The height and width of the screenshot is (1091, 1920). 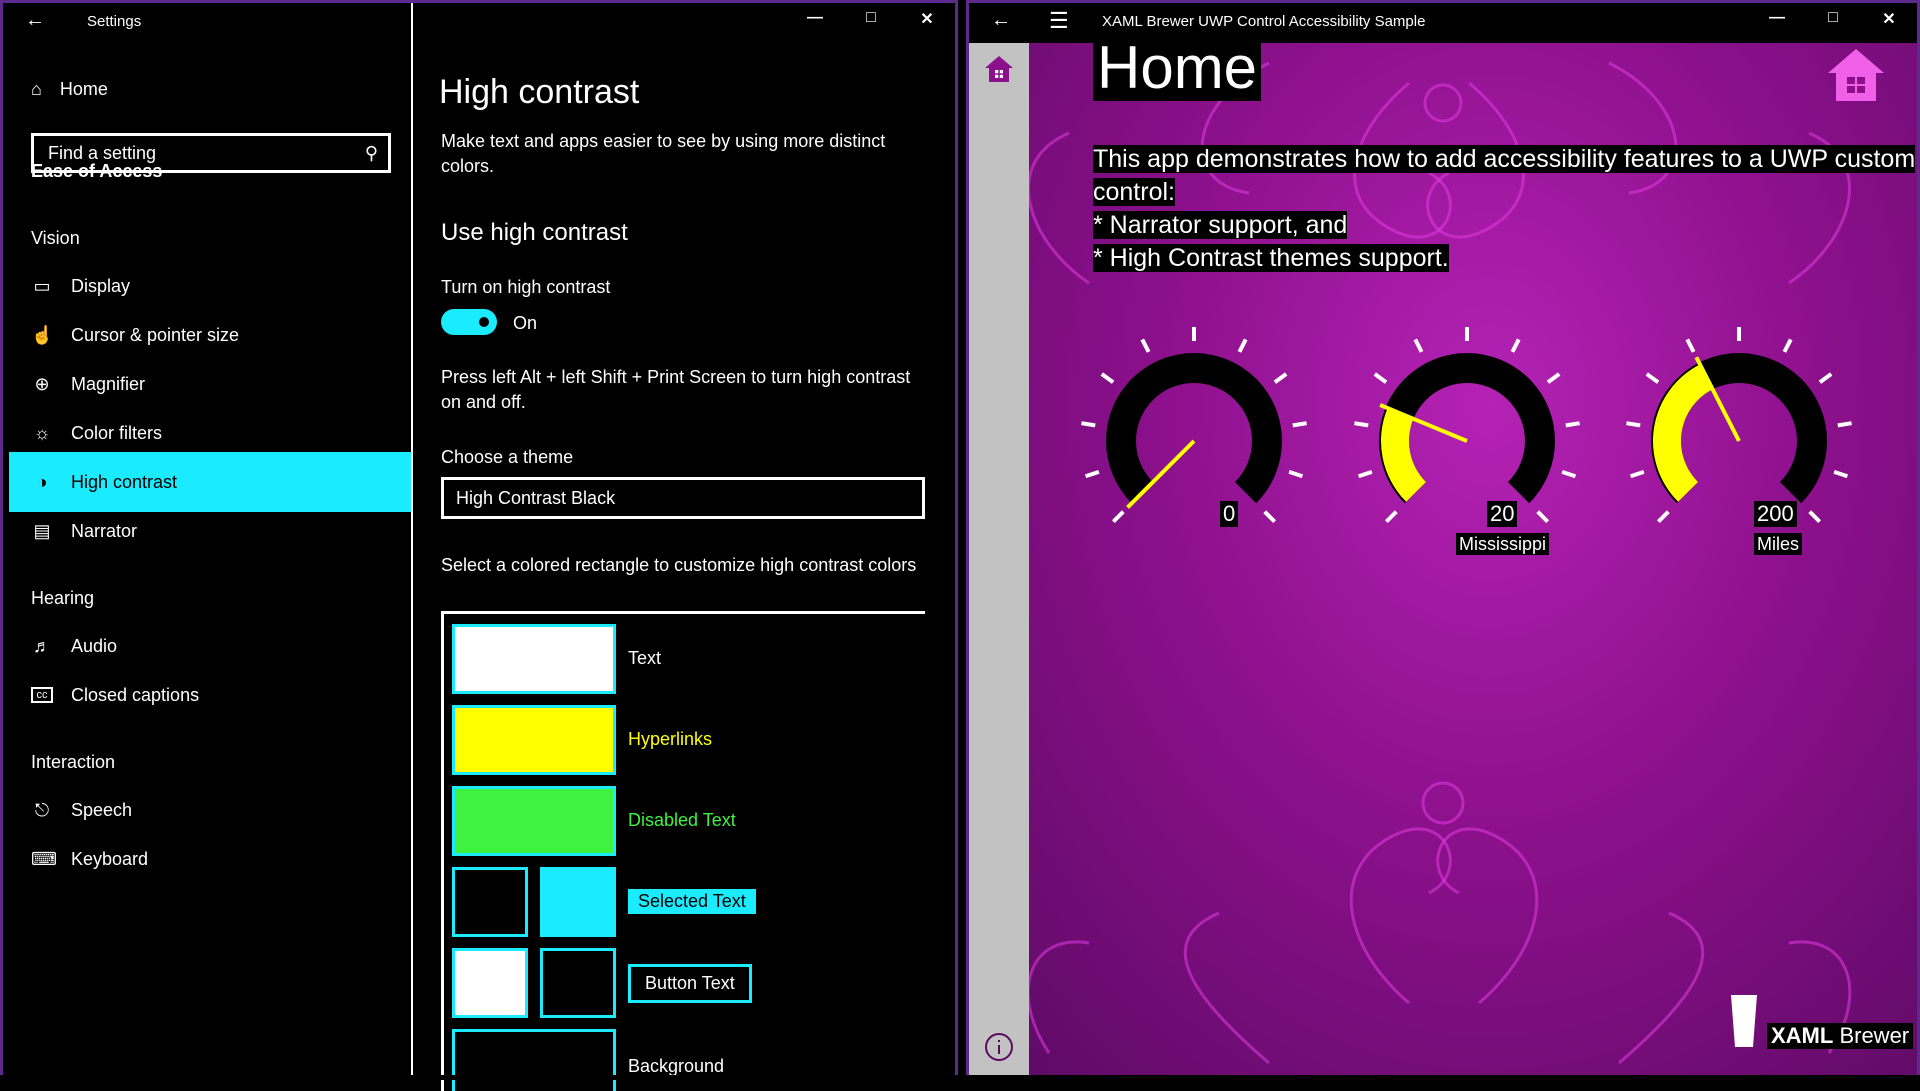 I want to click on nav-item-label: Narrator, so click(x=104, y=530).